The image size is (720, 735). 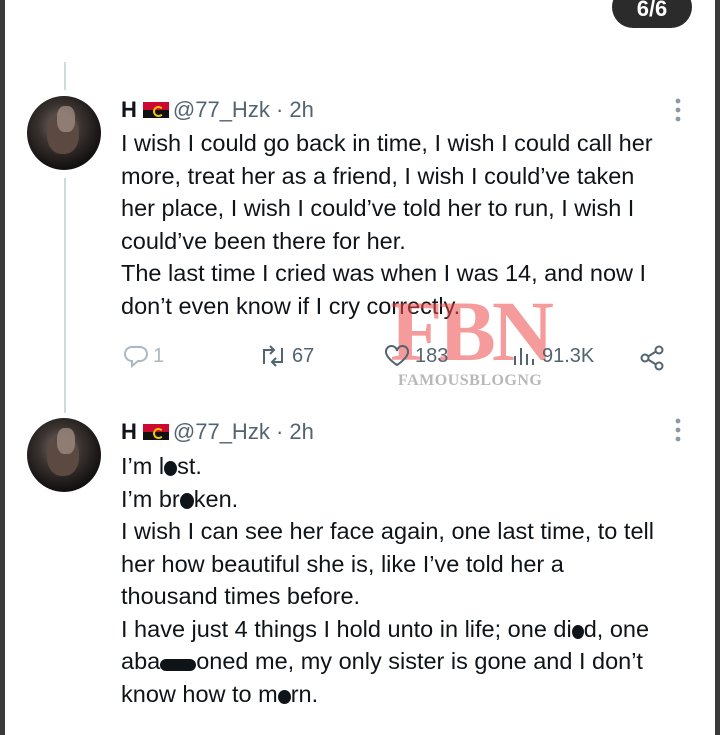 I want to click on share-button, so click(x=654, y=358).